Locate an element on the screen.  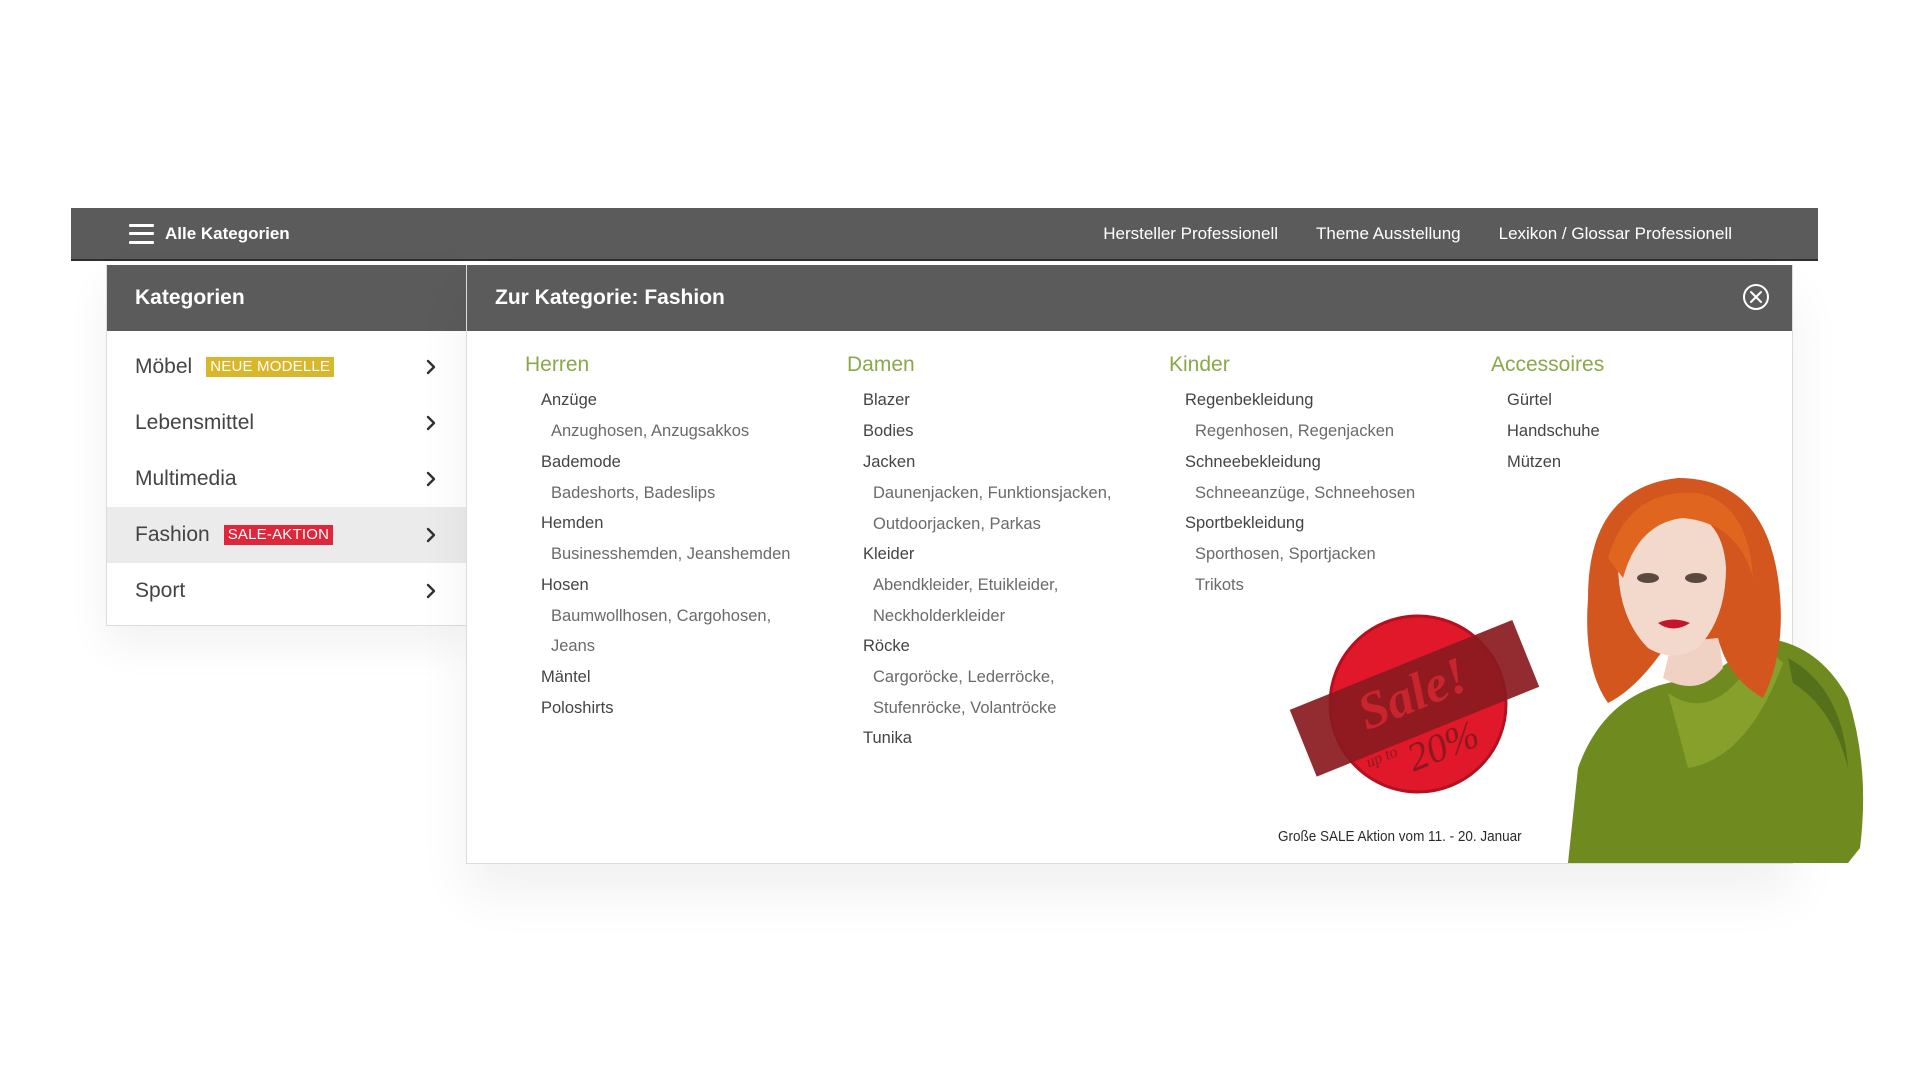
sub-link: Cargoröcke, is located at coordinates (918, 677).